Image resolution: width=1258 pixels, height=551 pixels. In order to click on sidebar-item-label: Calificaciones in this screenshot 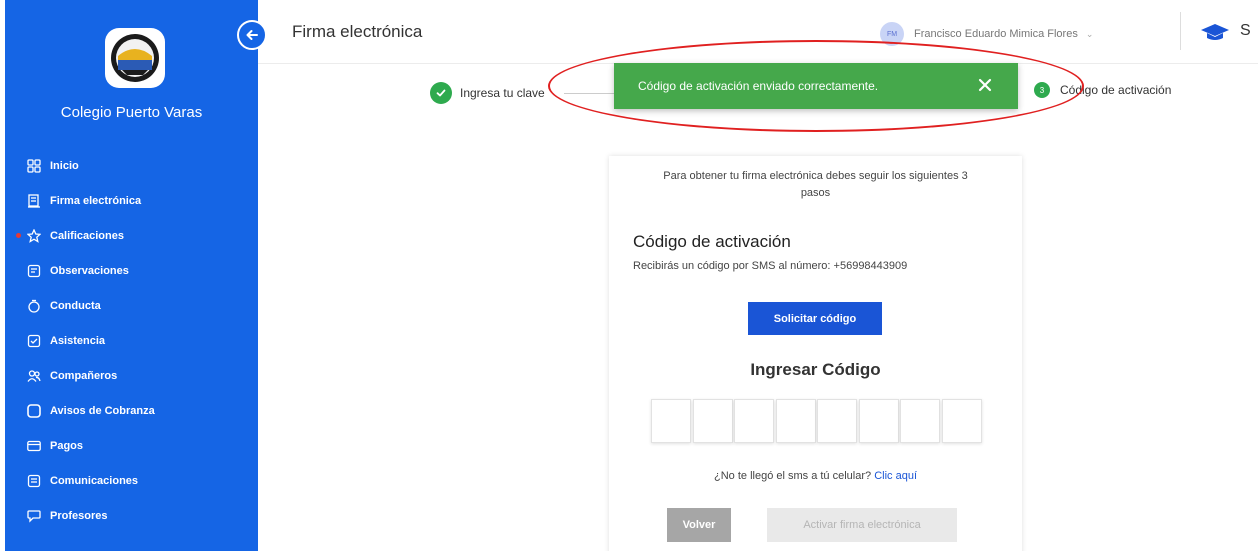, I will do `click(87, 235)`.